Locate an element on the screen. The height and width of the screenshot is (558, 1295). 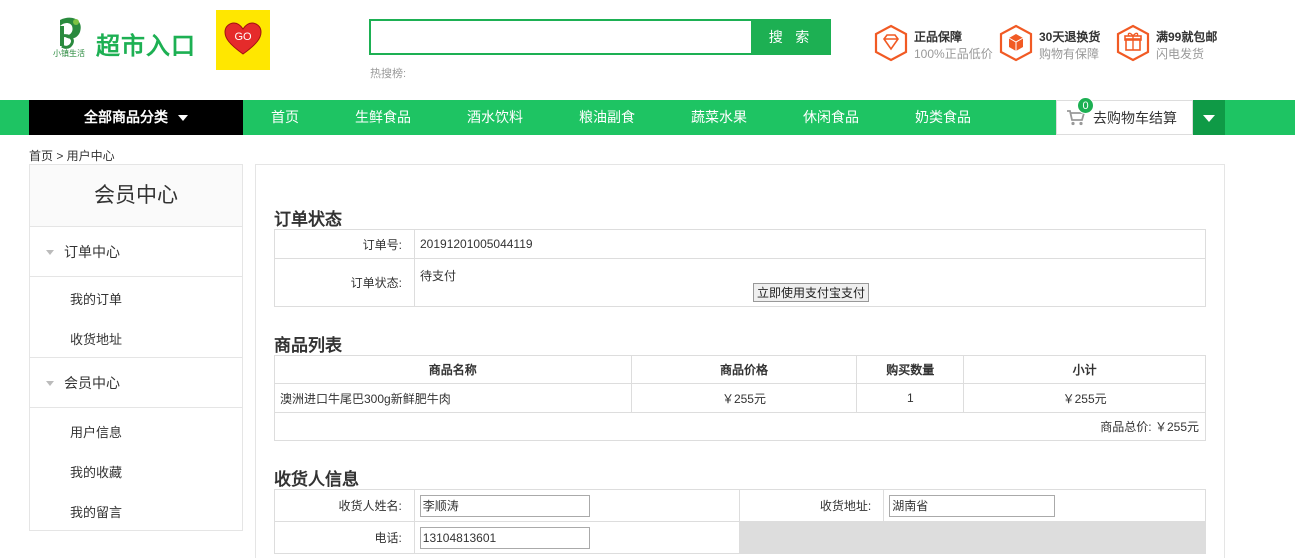
member-sidebar: 会员中心 订单中心 我的订单 收货地址 会员中心 用户信息 我的收藏 我的留言 is located at coordinates (136, 347).